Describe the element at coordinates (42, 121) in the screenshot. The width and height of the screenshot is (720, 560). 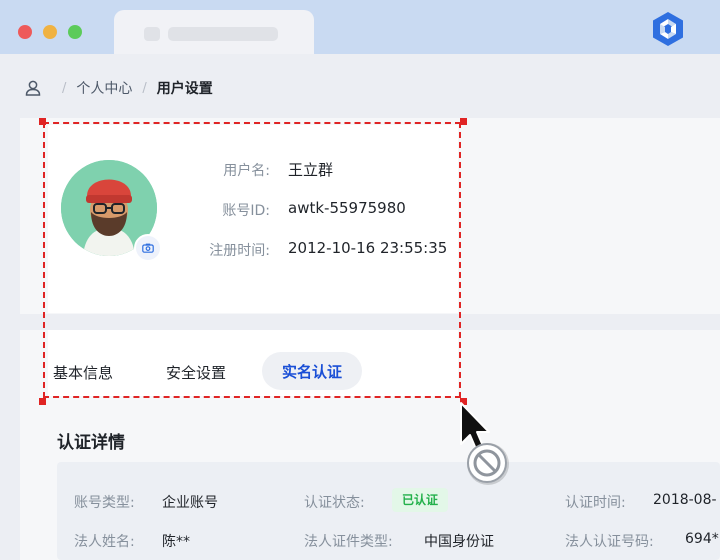
I see `selection-handle-top-left` at that location.